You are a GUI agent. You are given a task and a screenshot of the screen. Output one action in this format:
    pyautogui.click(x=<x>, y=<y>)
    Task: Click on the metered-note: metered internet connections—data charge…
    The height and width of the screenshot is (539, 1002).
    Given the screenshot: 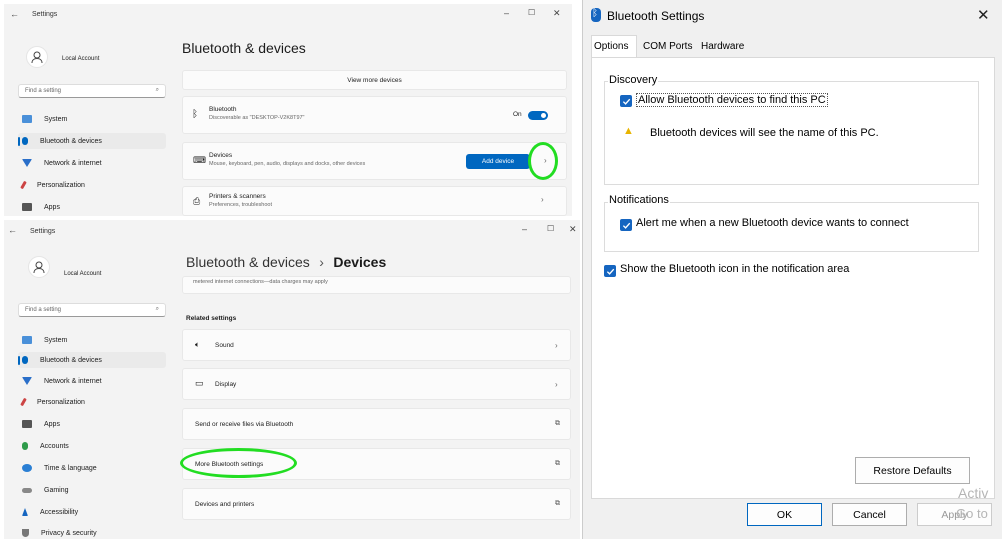 What is the action you would take?
    pyautogui.click(x=376, y=285)
    